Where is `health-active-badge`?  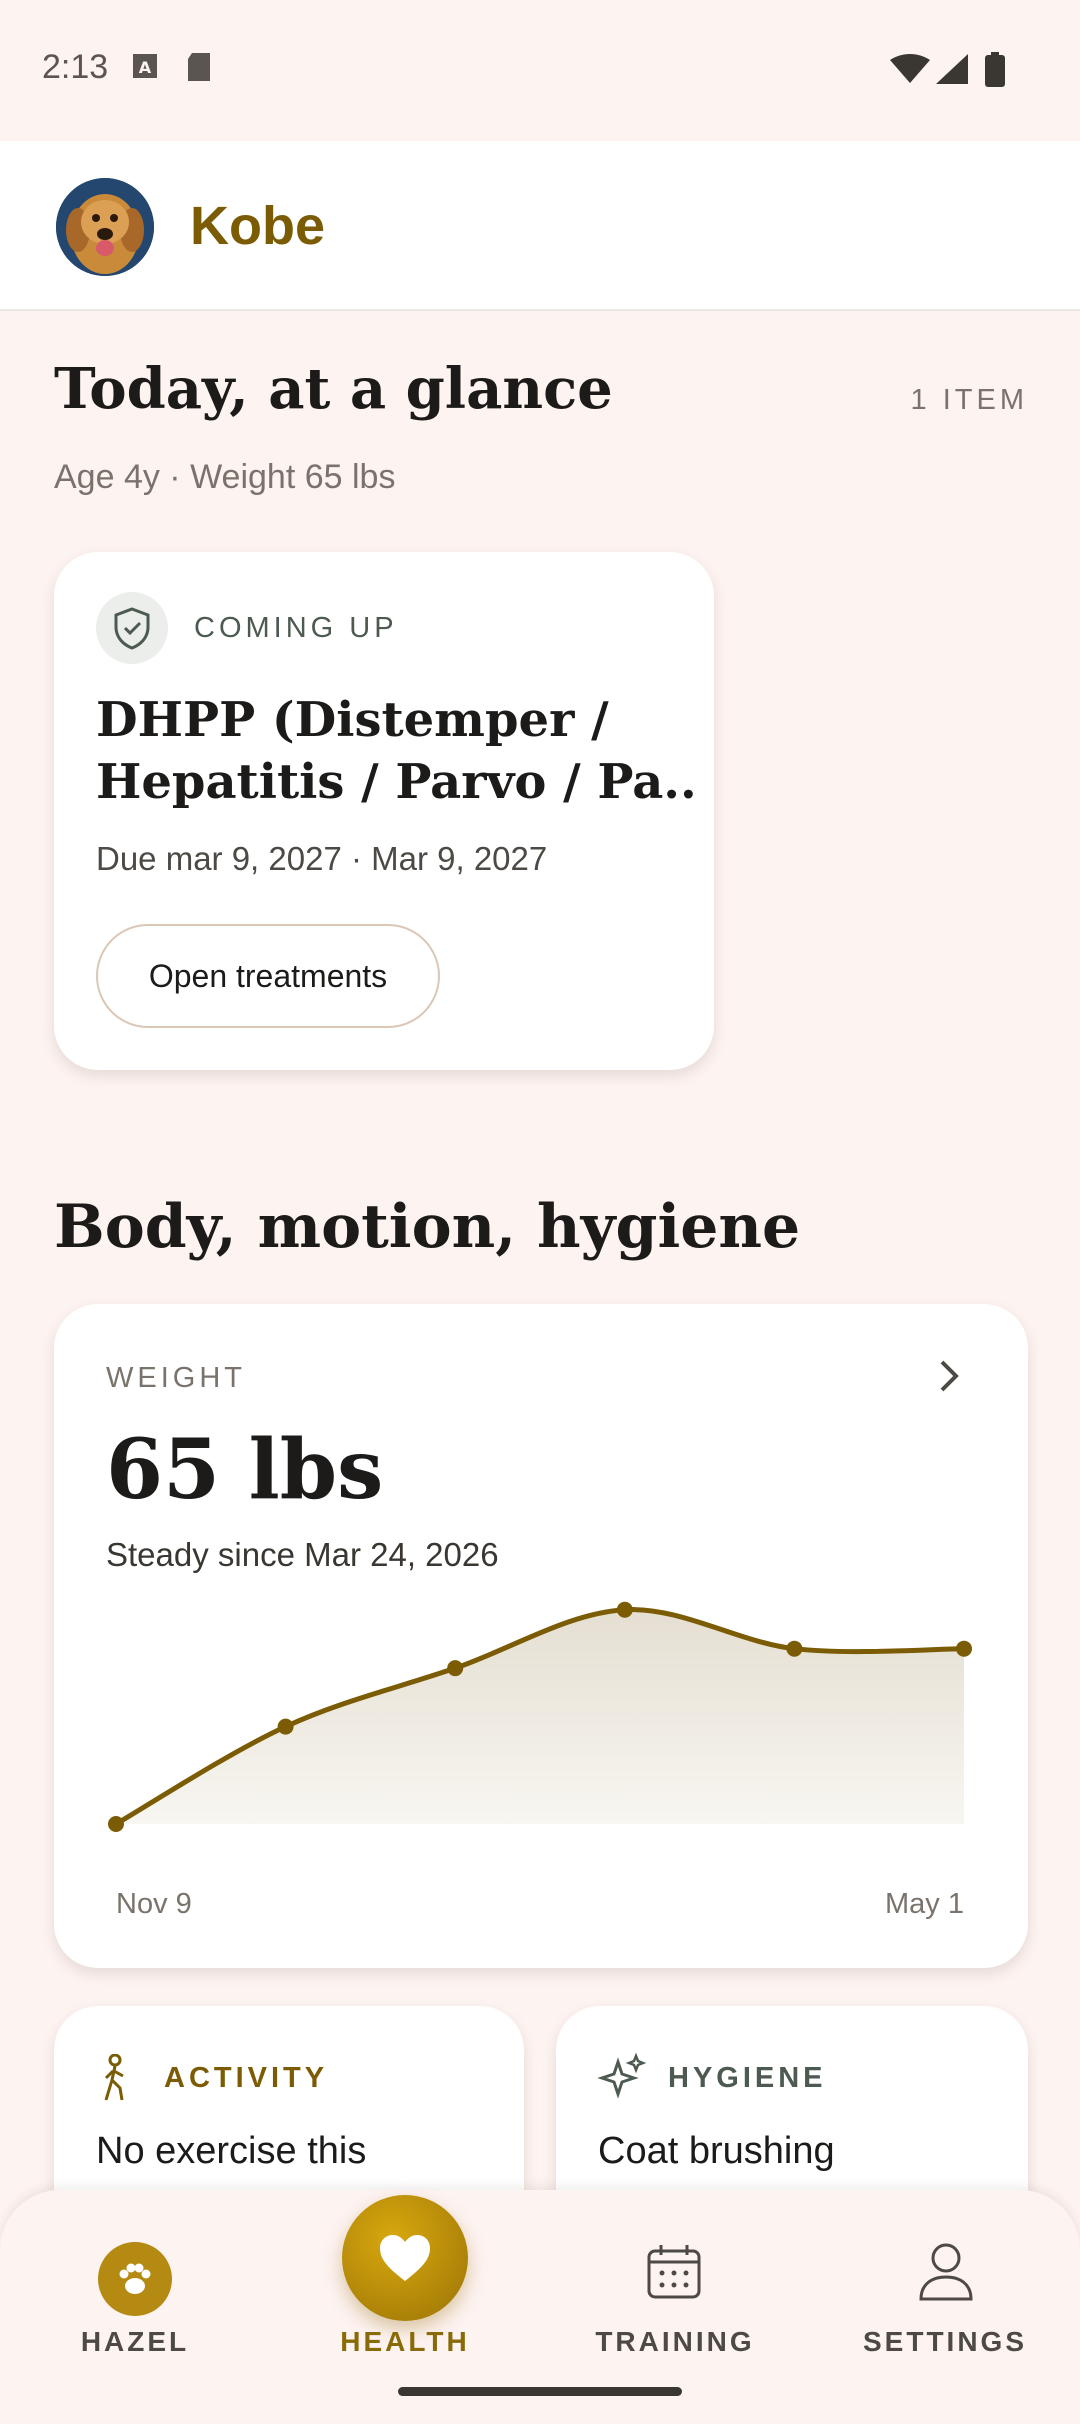 health-active-badge is located at coordinates (405, 2258).